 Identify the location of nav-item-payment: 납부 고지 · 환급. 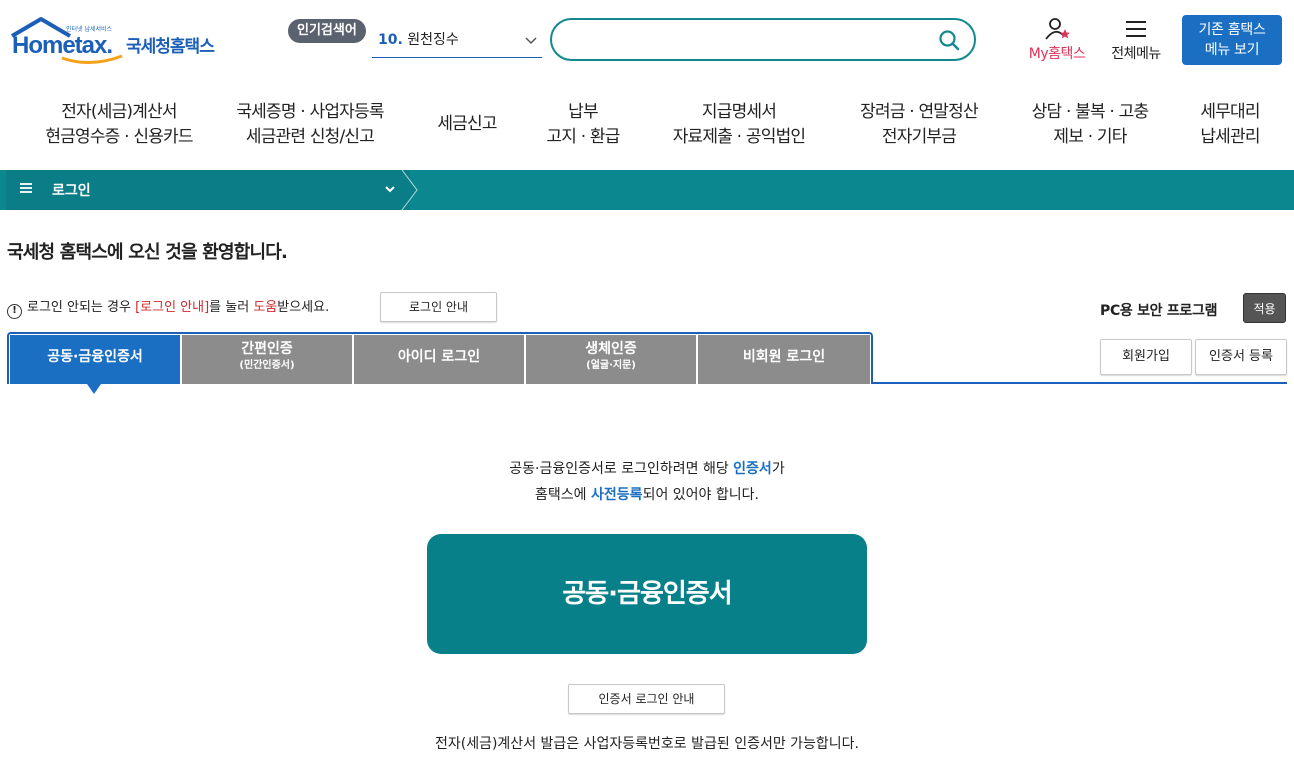
(583, 125).